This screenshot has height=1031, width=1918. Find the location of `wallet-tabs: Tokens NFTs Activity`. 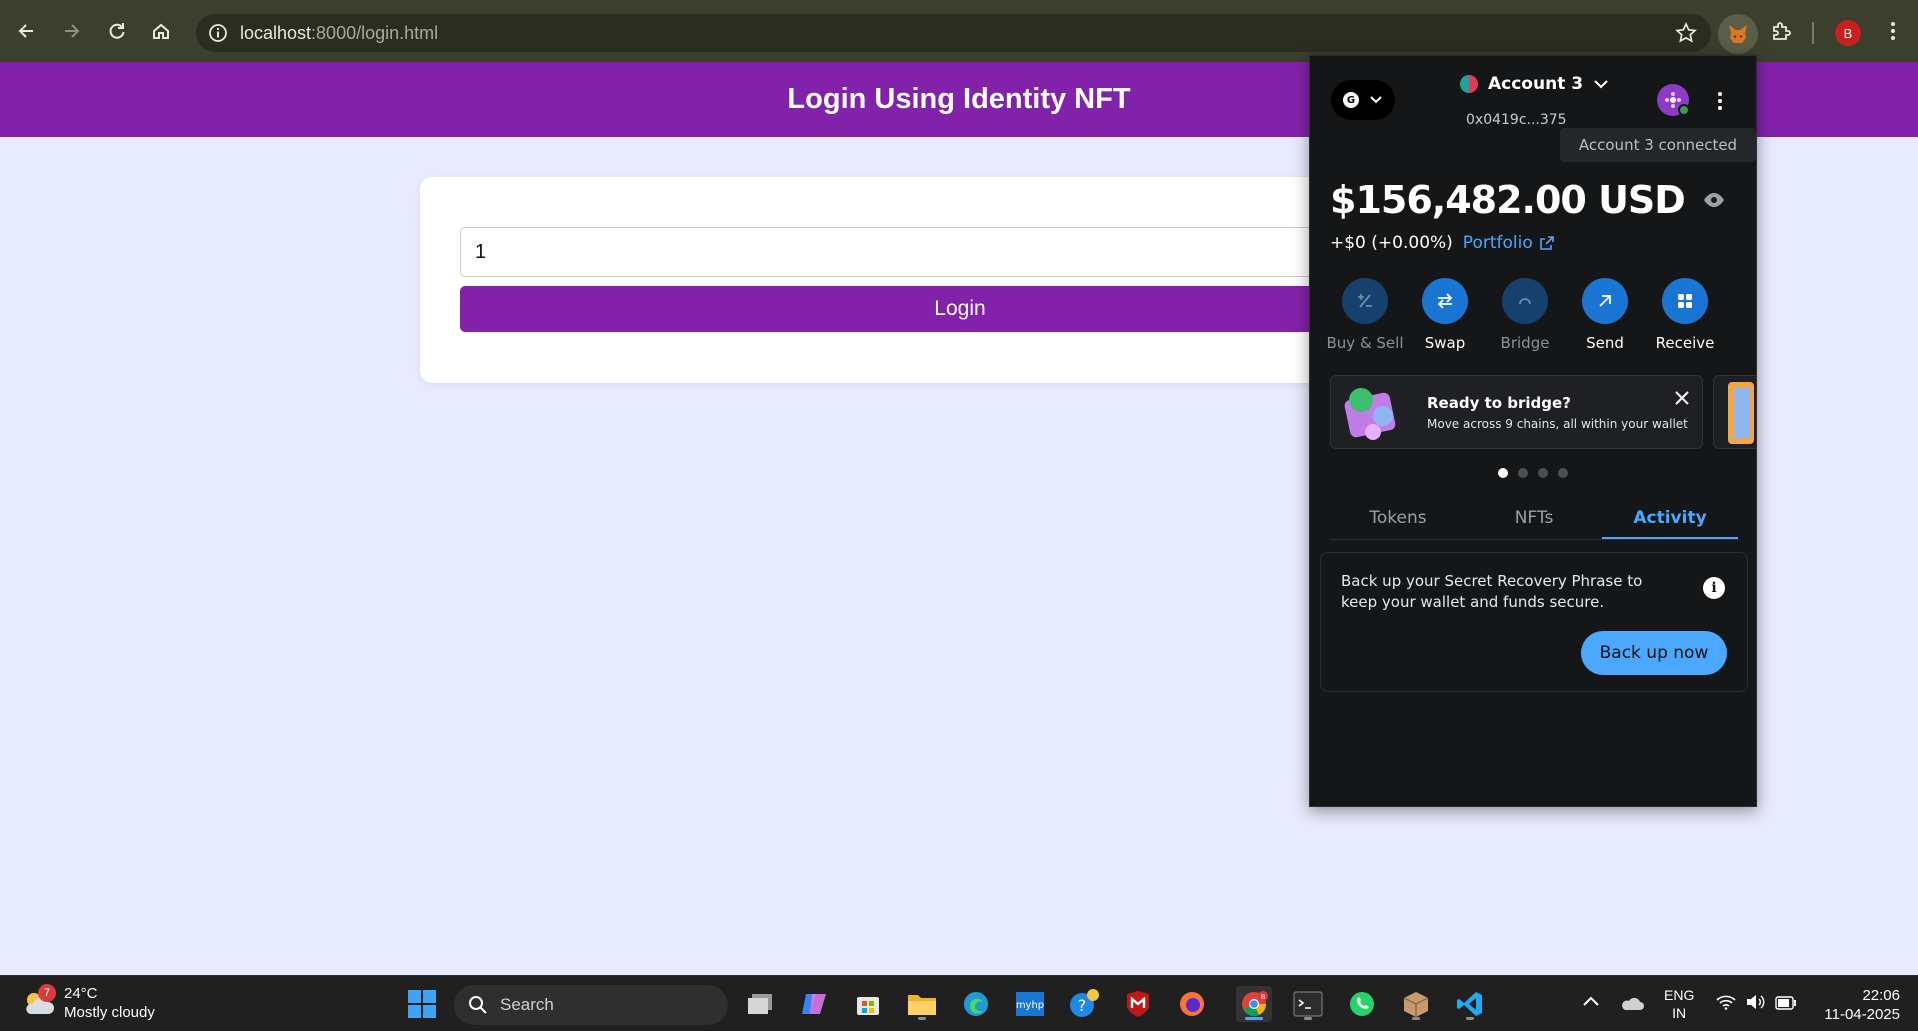

wallet-tabs: Tokens NFTs Activity is located at coordinates (1534, 518).